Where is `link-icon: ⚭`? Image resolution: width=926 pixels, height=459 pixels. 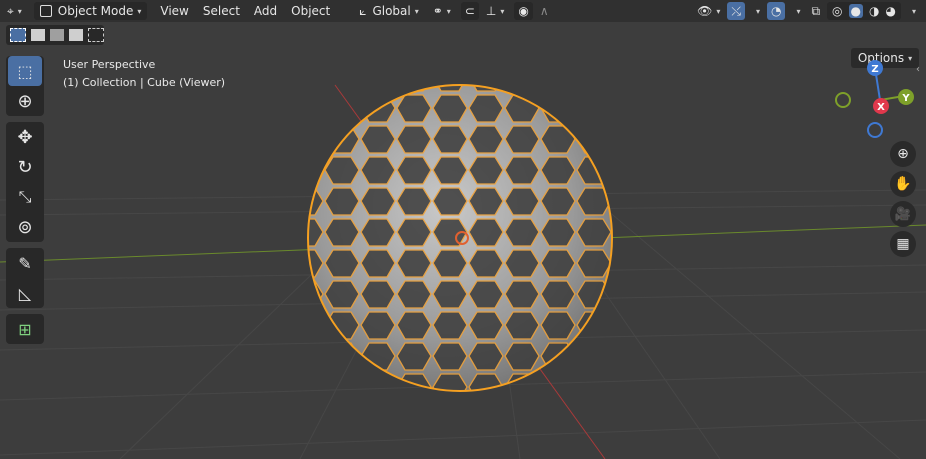
link-icon: ⚭ is located at coordinates (437, 11).